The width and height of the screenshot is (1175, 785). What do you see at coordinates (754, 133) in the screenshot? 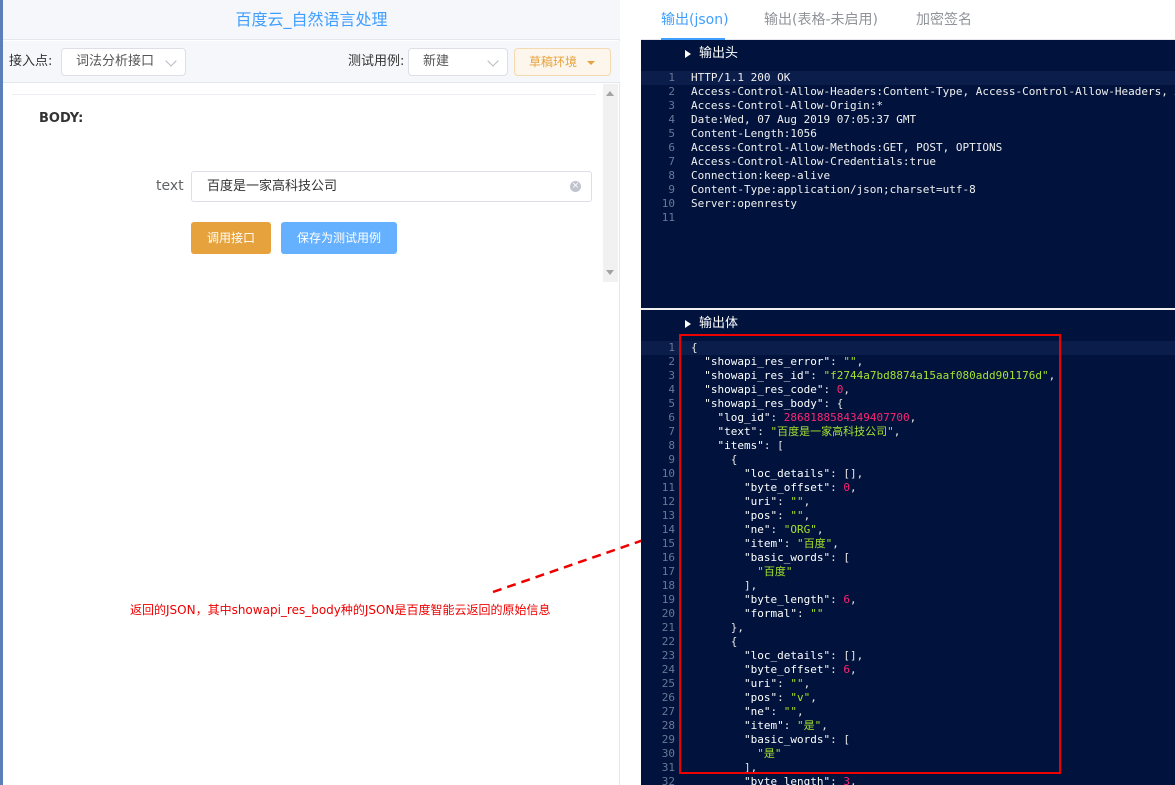
I see `code-text: Content-Length:1056` at bounding box center [754, 133].